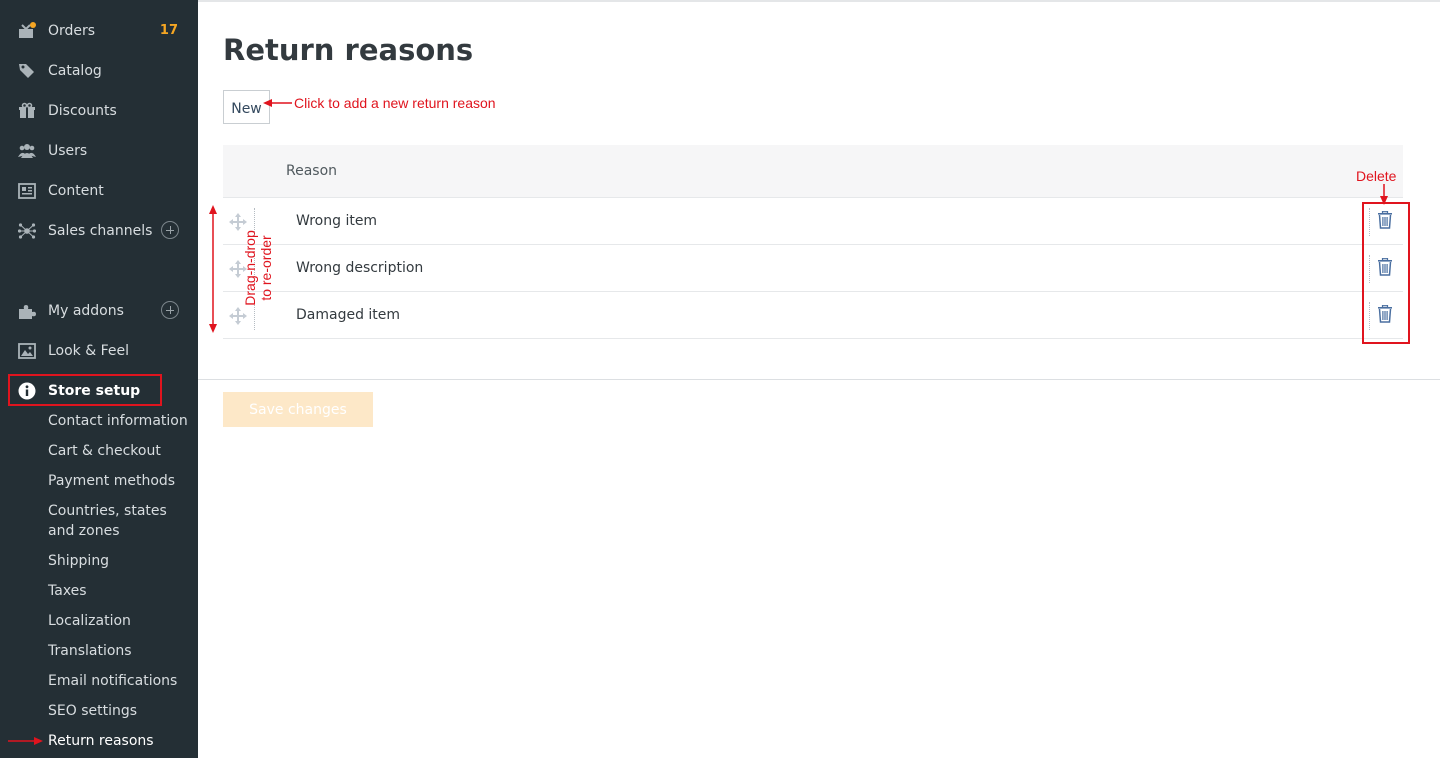  Describe the element at coordinates (118, 421) in the screenshot. I see `submenu-contact-information: Contact information` at that location.